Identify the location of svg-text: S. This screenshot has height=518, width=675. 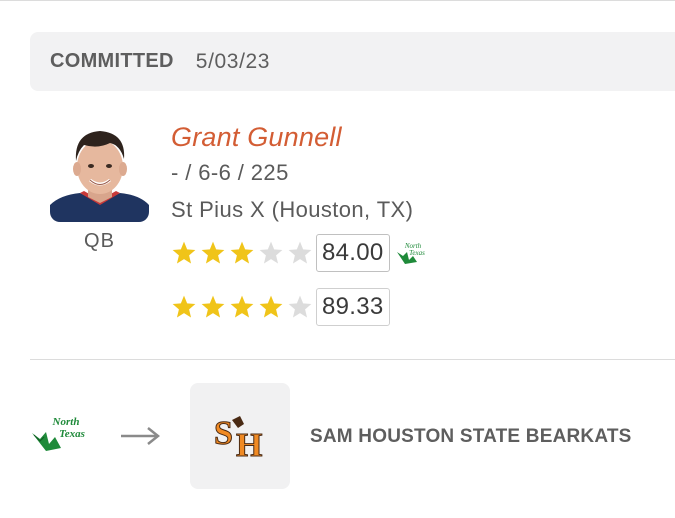
(223, 433).